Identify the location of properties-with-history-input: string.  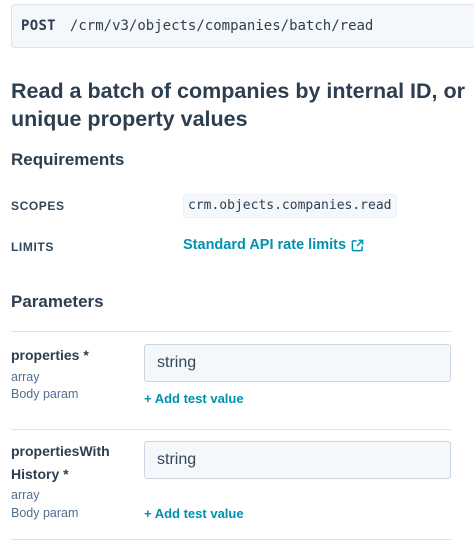
(297, 460).